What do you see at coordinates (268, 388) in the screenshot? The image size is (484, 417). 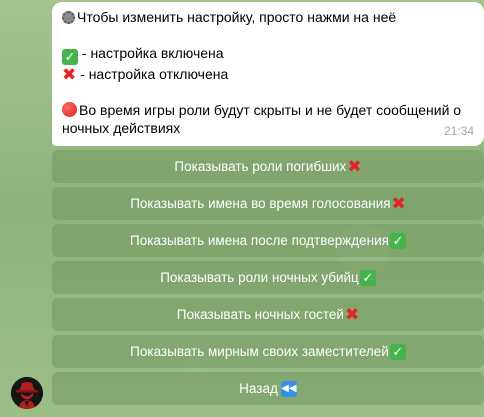 I see `back-button: Назад ◀◀` at bounding box center [268, 388].